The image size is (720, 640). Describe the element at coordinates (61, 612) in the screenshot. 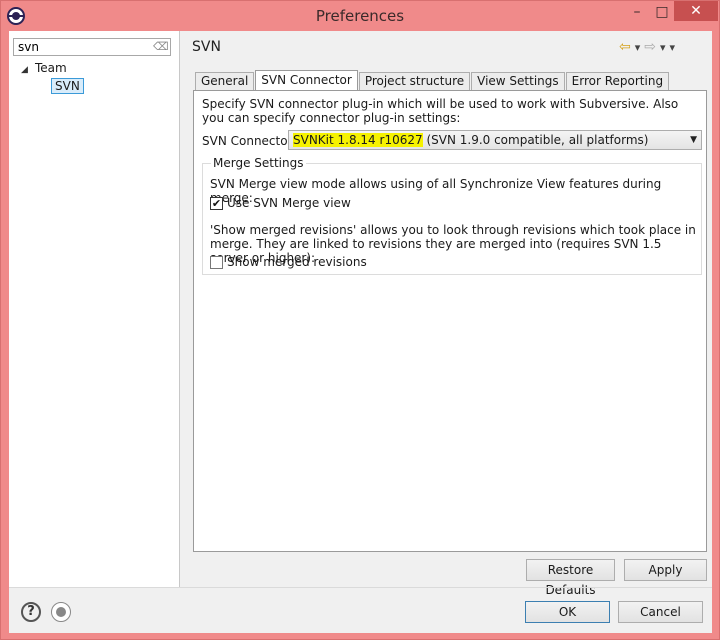

I see `record-icon` at that location.